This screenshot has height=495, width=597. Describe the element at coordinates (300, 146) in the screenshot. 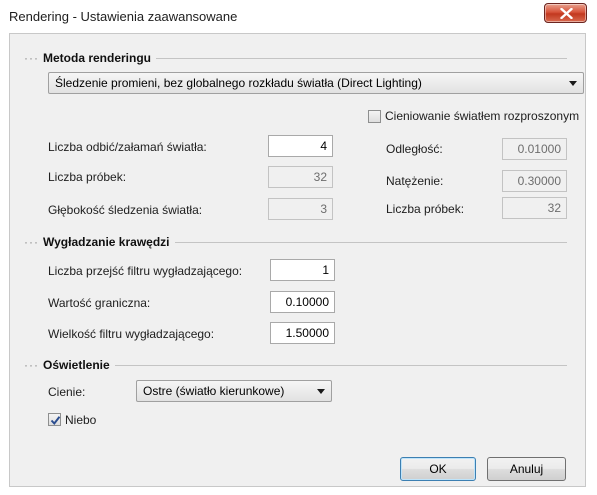

I see `bounces-input: 4` at that location.